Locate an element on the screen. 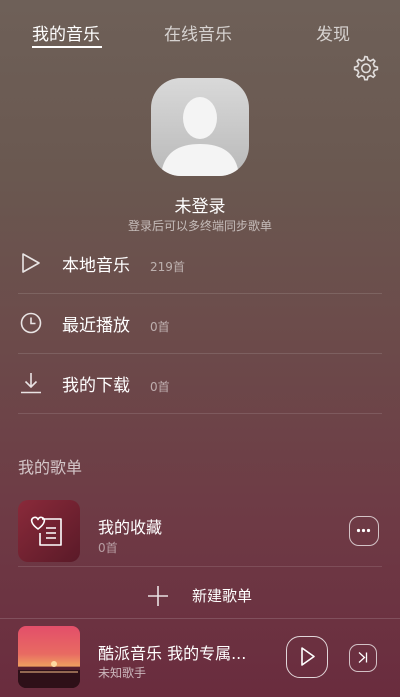 Image resolution: width=400 pixels, height=697 pixels. now-playing-artist: 未知歌手 is located at coordinates (122, 673).